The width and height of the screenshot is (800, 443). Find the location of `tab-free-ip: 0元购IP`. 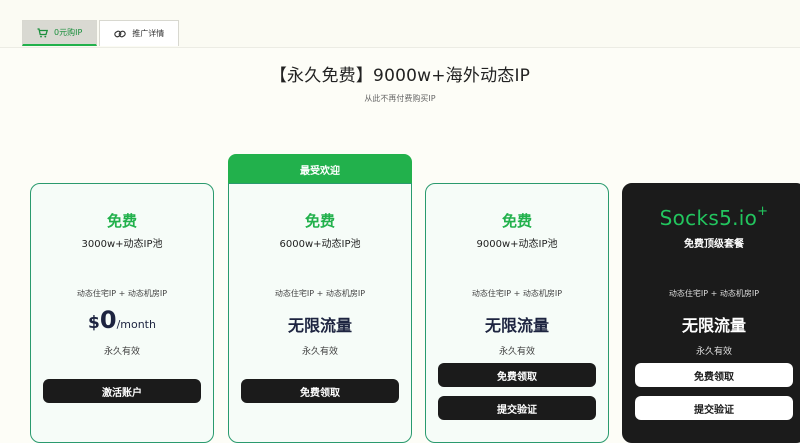

tab-free-ip: 0元购IP is located at coordinates (60, 33).